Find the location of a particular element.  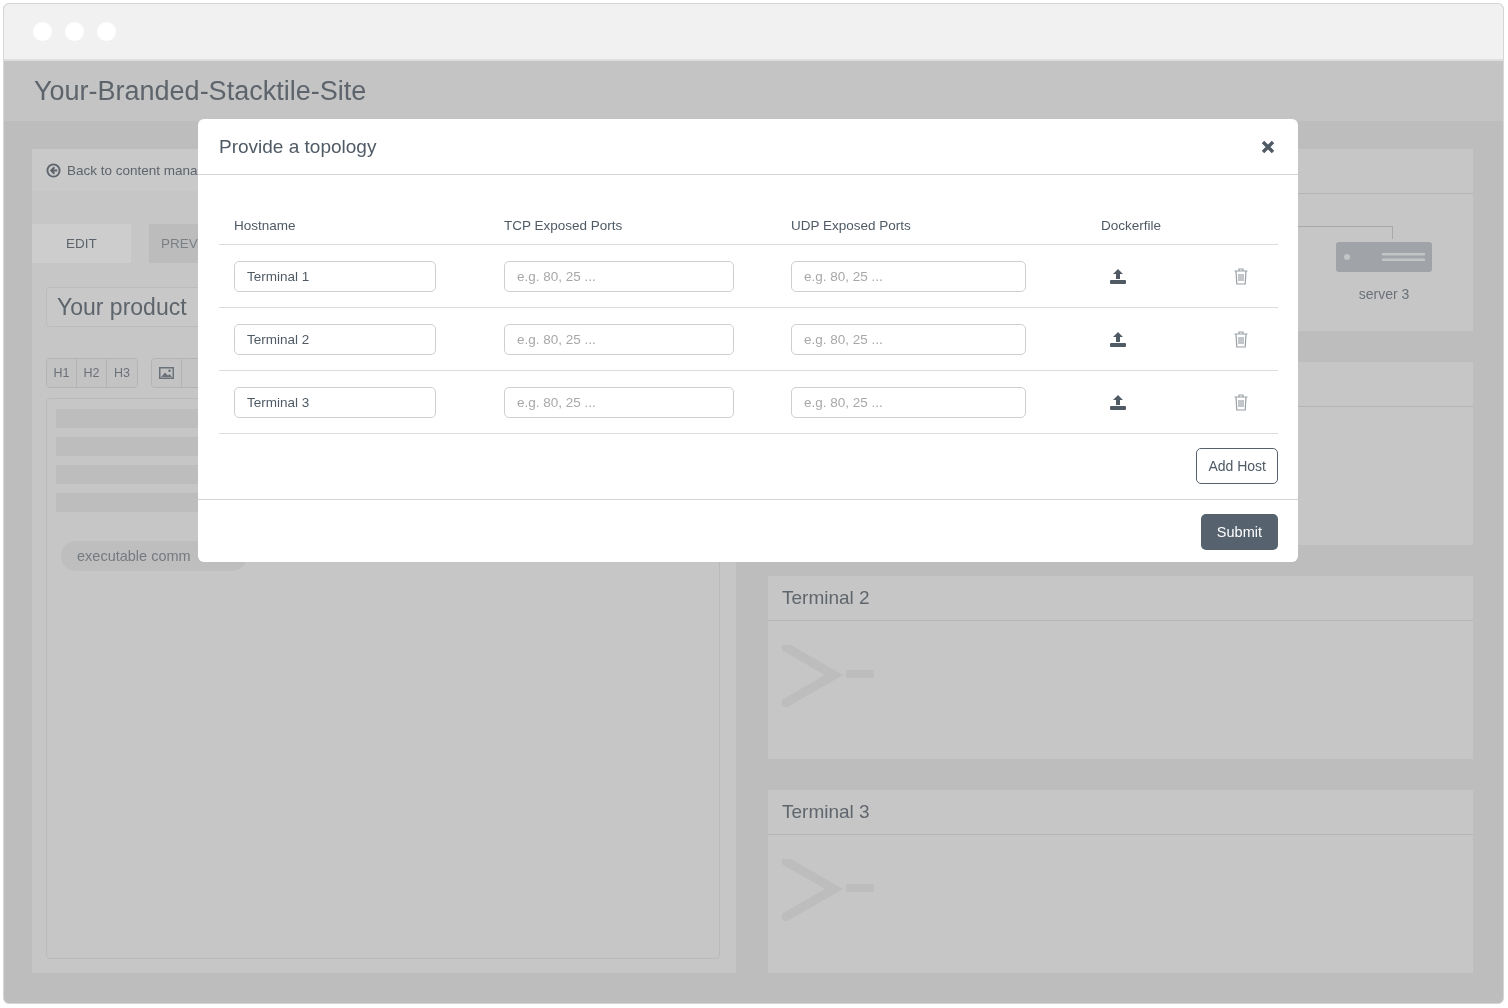

image-button is located at coordinates (167, 373).